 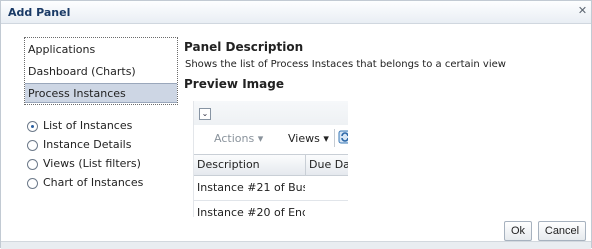 What do you see at coordinates (93, 182) in the screenshot?
I see `radio-label: Chart of Instances` at bounding box center [93, 182].